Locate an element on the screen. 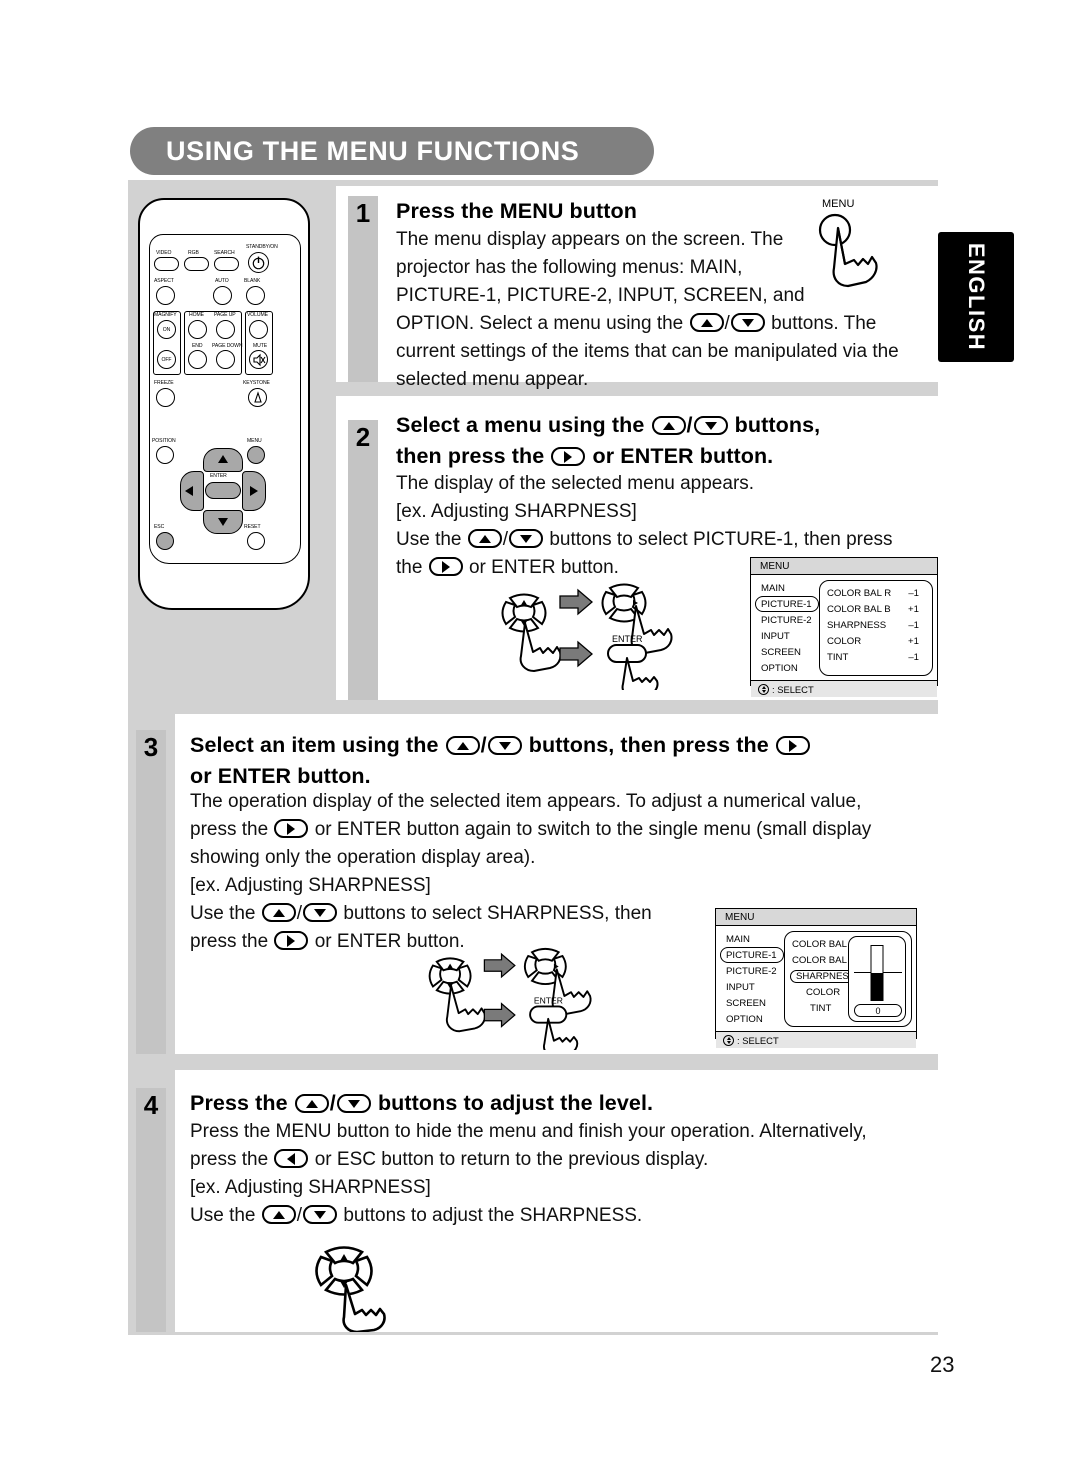 Image resolution: width=1080 pixels, height=1484 pixels. remote-button-mute is located at coordinates (258, 359).